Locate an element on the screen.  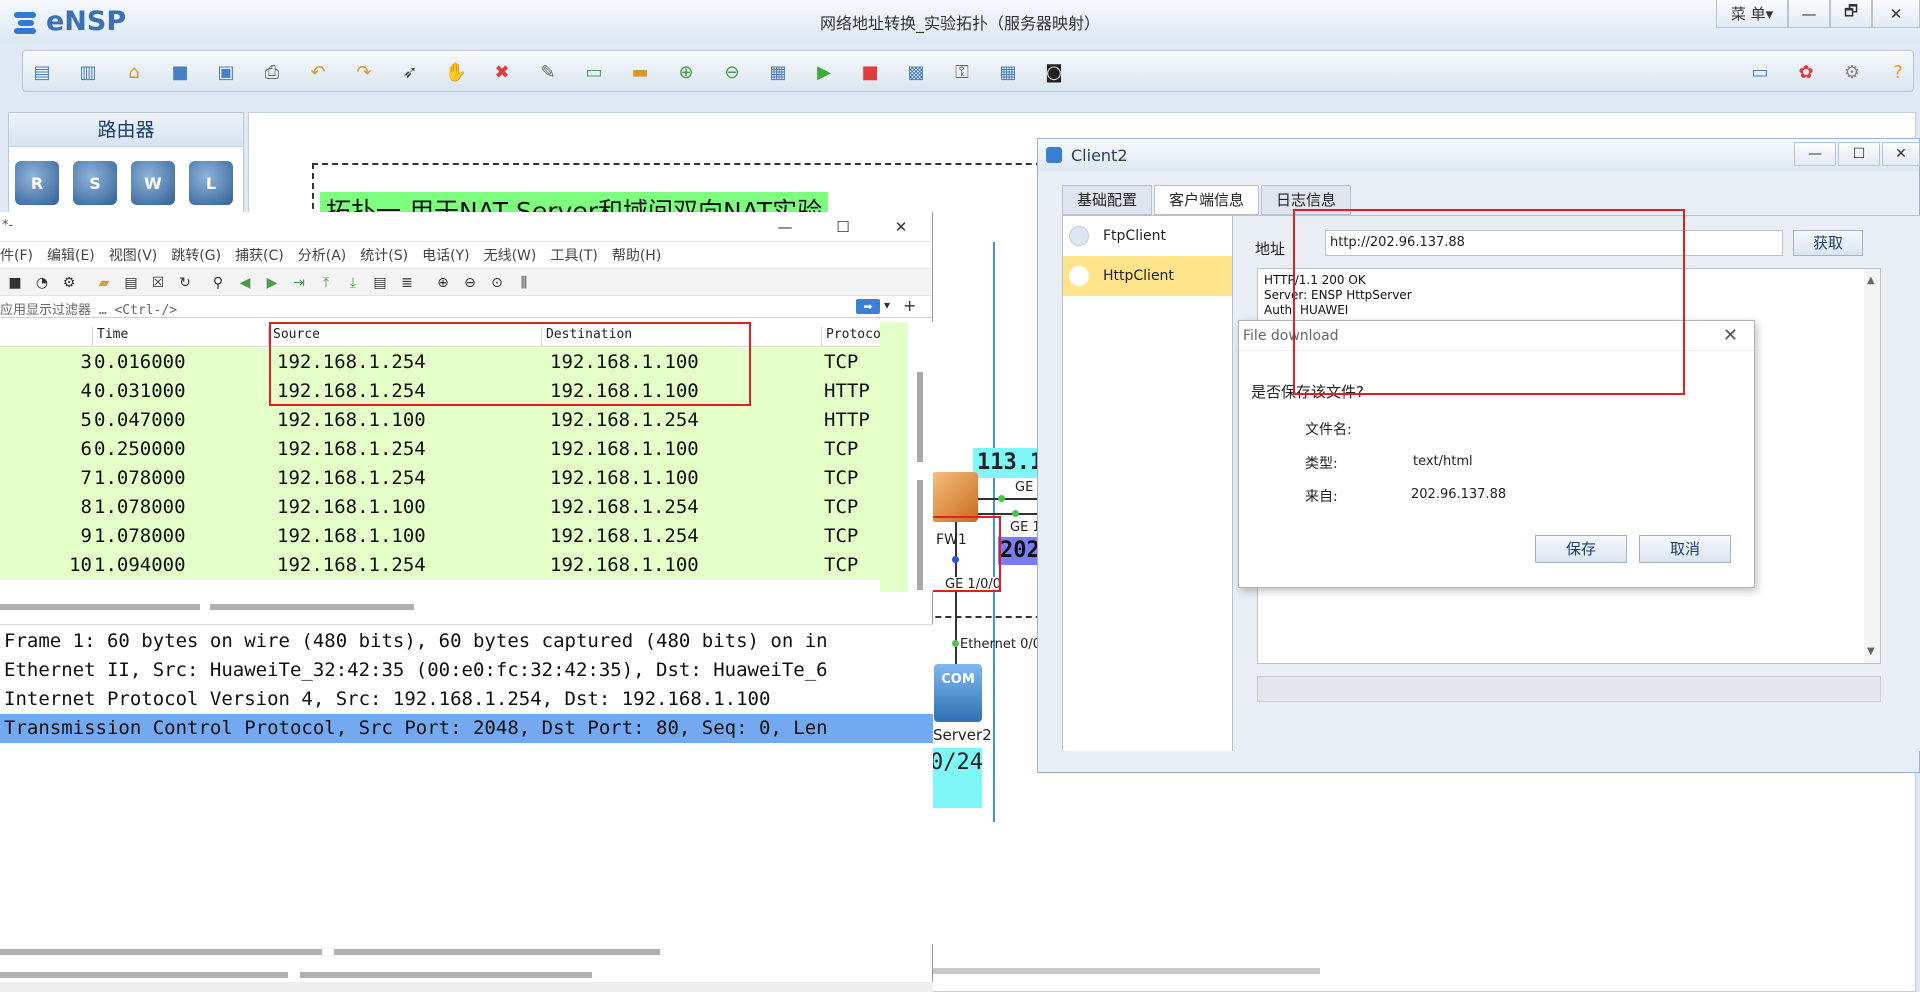
client-maximize-button: ☐ is located at coordinates (1859, 154).